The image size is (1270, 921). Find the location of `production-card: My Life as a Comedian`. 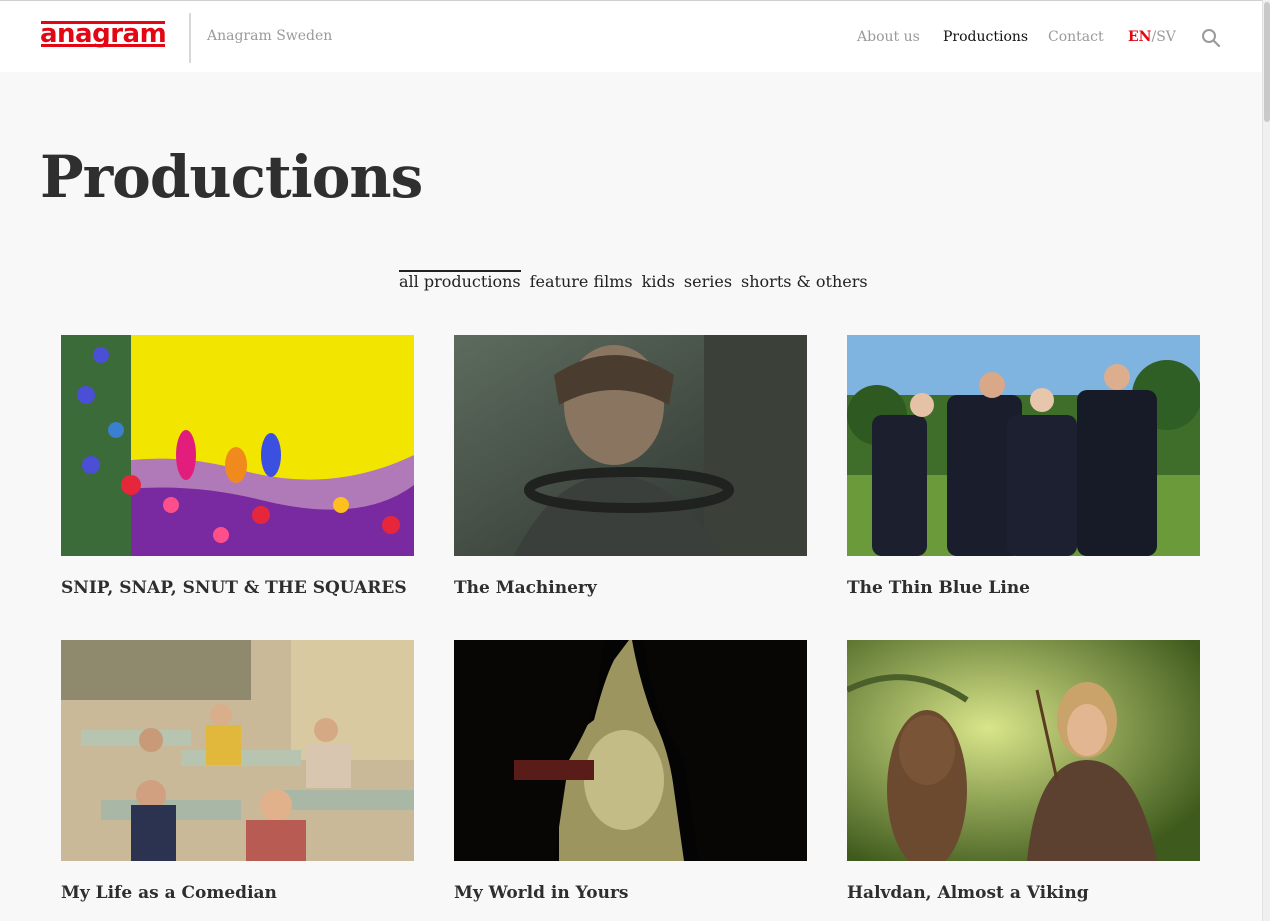

production-card: My Life as a Comedian is located at coordinates (237, 771).